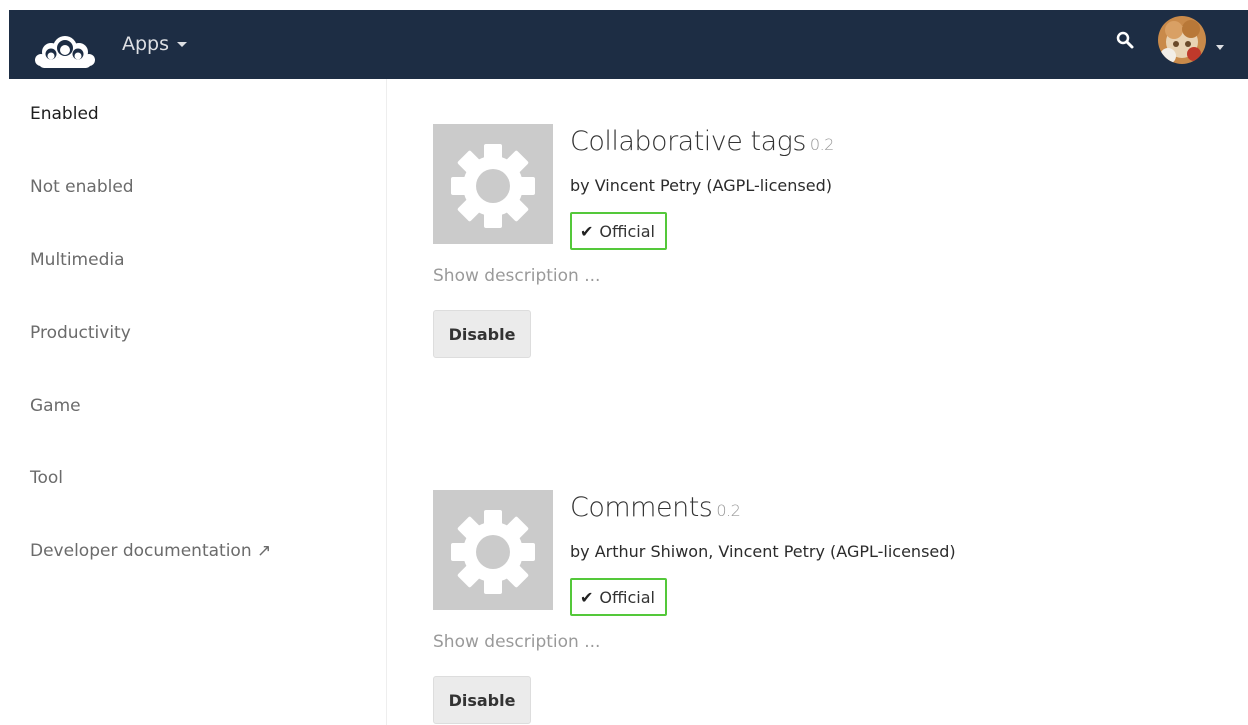 This screenshot has height=725, width=1248. What do you see at coordinates (1125, 40) in the screenshot?
I see `search-icon` at bounding box center [1125, 40].